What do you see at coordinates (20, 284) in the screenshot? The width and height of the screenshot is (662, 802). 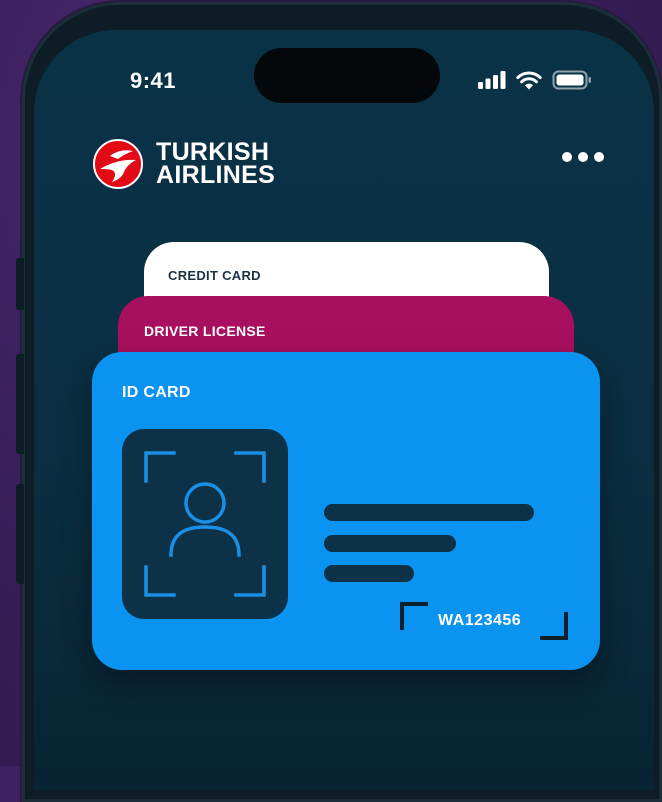 I see `side-button-mute` at bounding box center [20, 284].